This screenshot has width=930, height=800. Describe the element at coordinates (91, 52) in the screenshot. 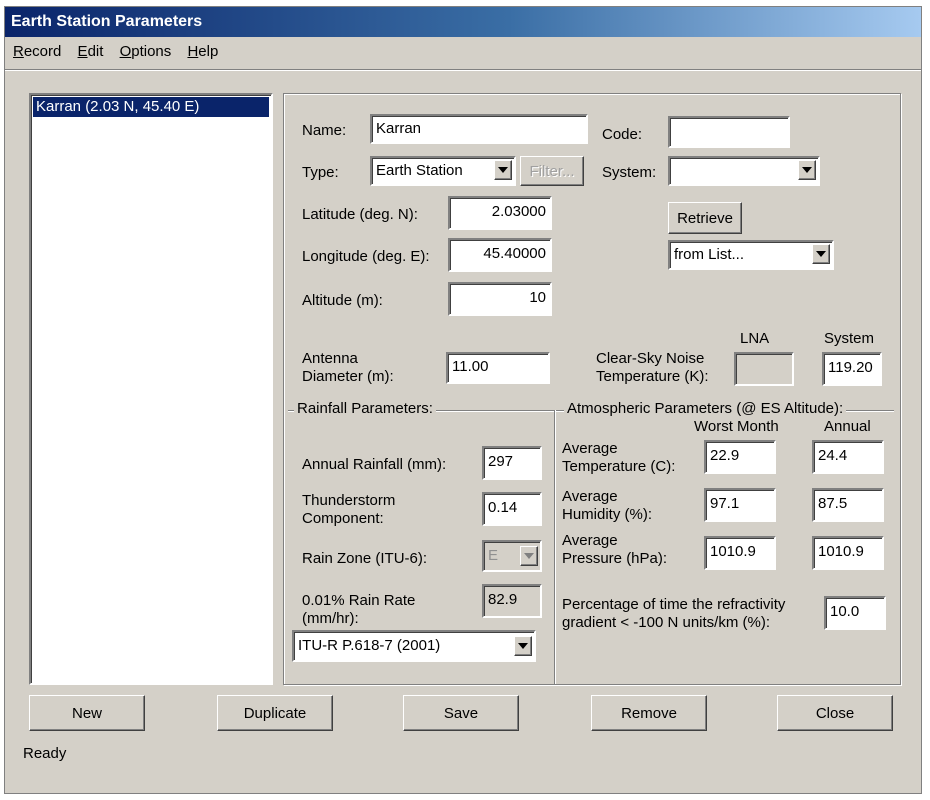

I see `menu-edit: Edit` at that location.